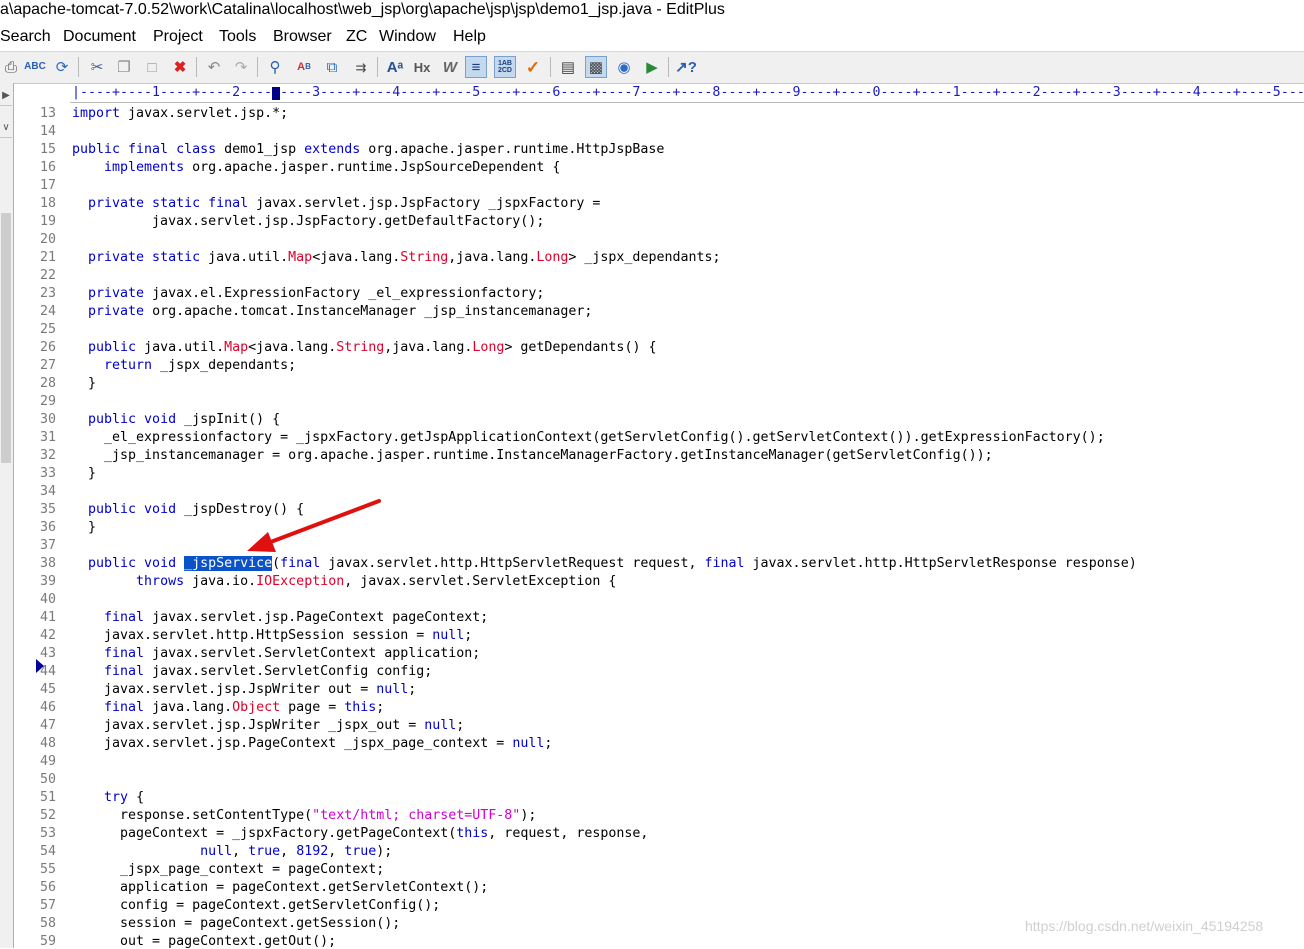  I want to click on menu-zc: ZC, so click(356, 37).